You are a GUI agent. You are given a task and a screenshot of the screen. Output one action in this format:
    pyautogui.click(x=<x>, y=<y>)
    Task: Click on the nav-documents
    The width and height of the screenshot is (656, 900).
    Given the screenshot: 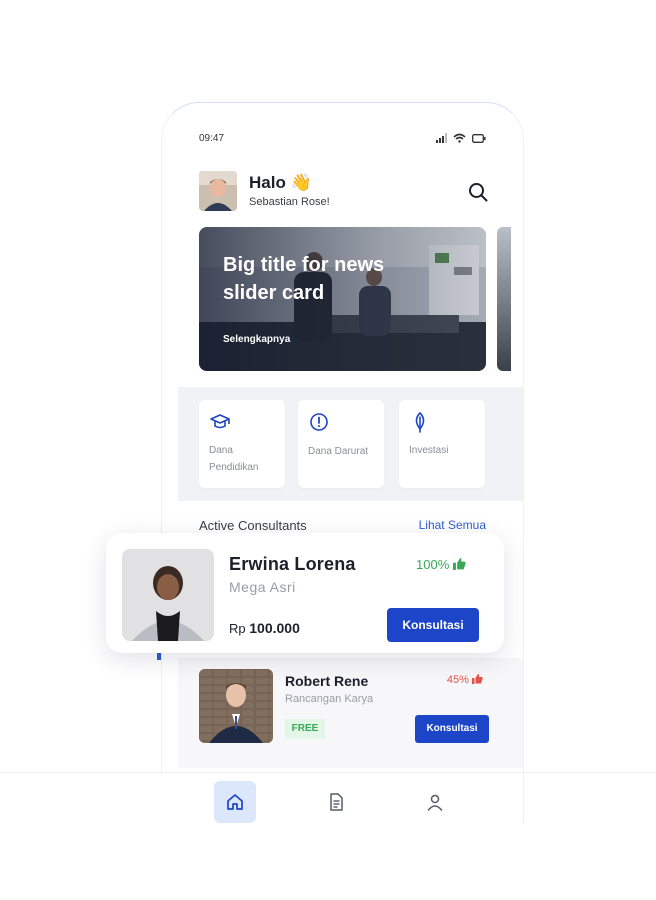 What is the action you would take?
    pyautogui.click(x=336, y=802)
    